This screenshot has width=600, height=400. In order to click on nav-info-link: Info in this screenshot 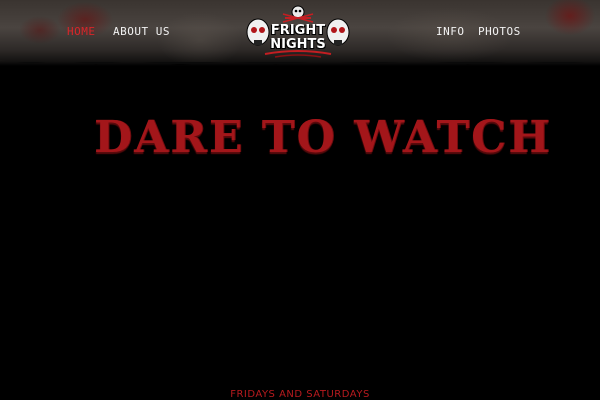, I will do `click(450, 31)`.